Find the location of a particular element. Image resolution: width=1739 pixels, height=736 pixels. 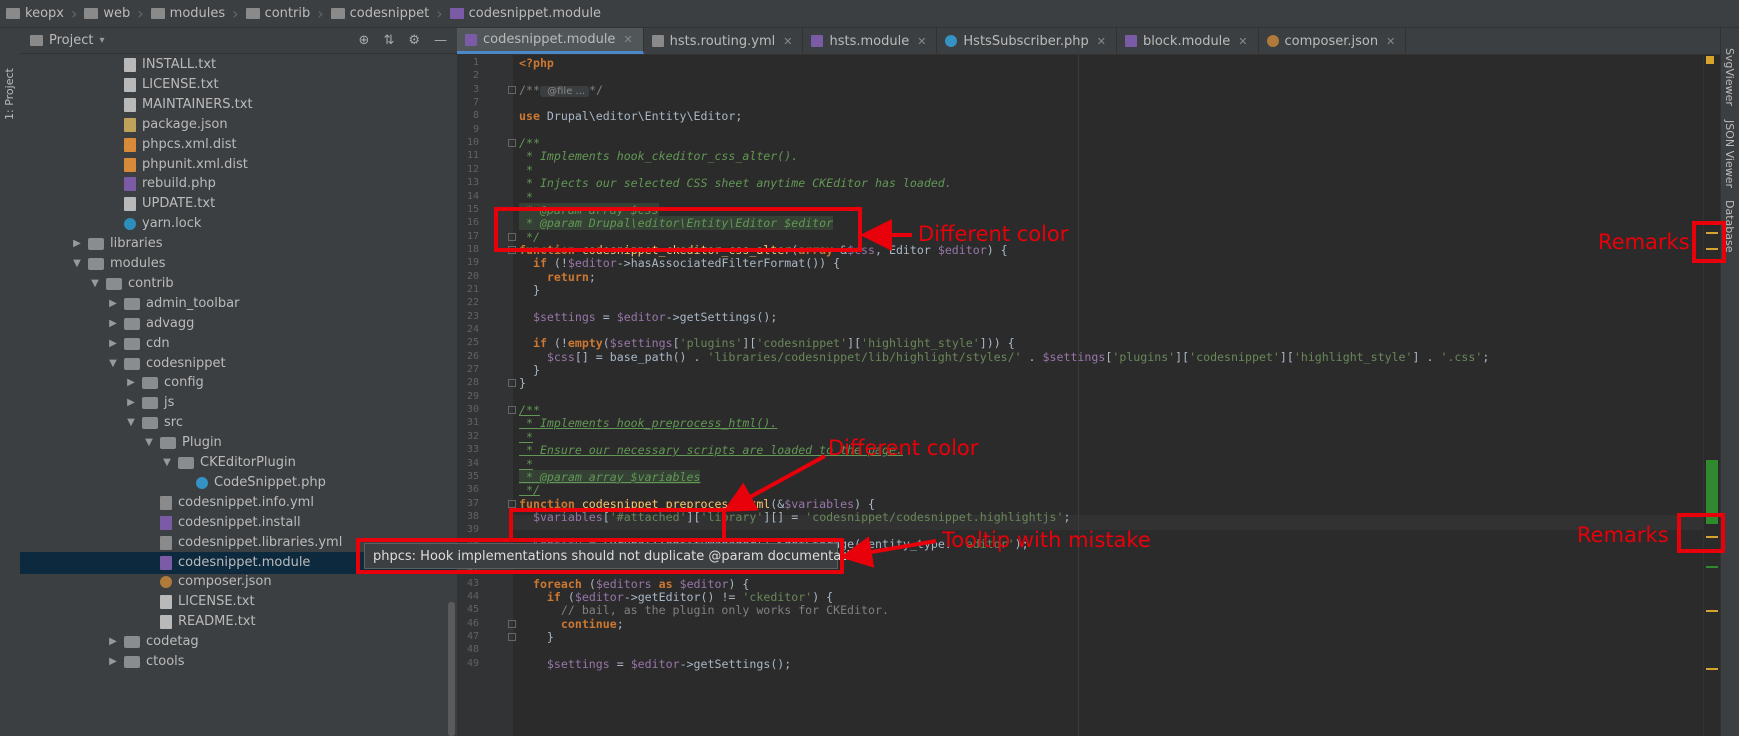

json-viewer-tool-button: JSON Viewer is located at coordinates (1729, 154).